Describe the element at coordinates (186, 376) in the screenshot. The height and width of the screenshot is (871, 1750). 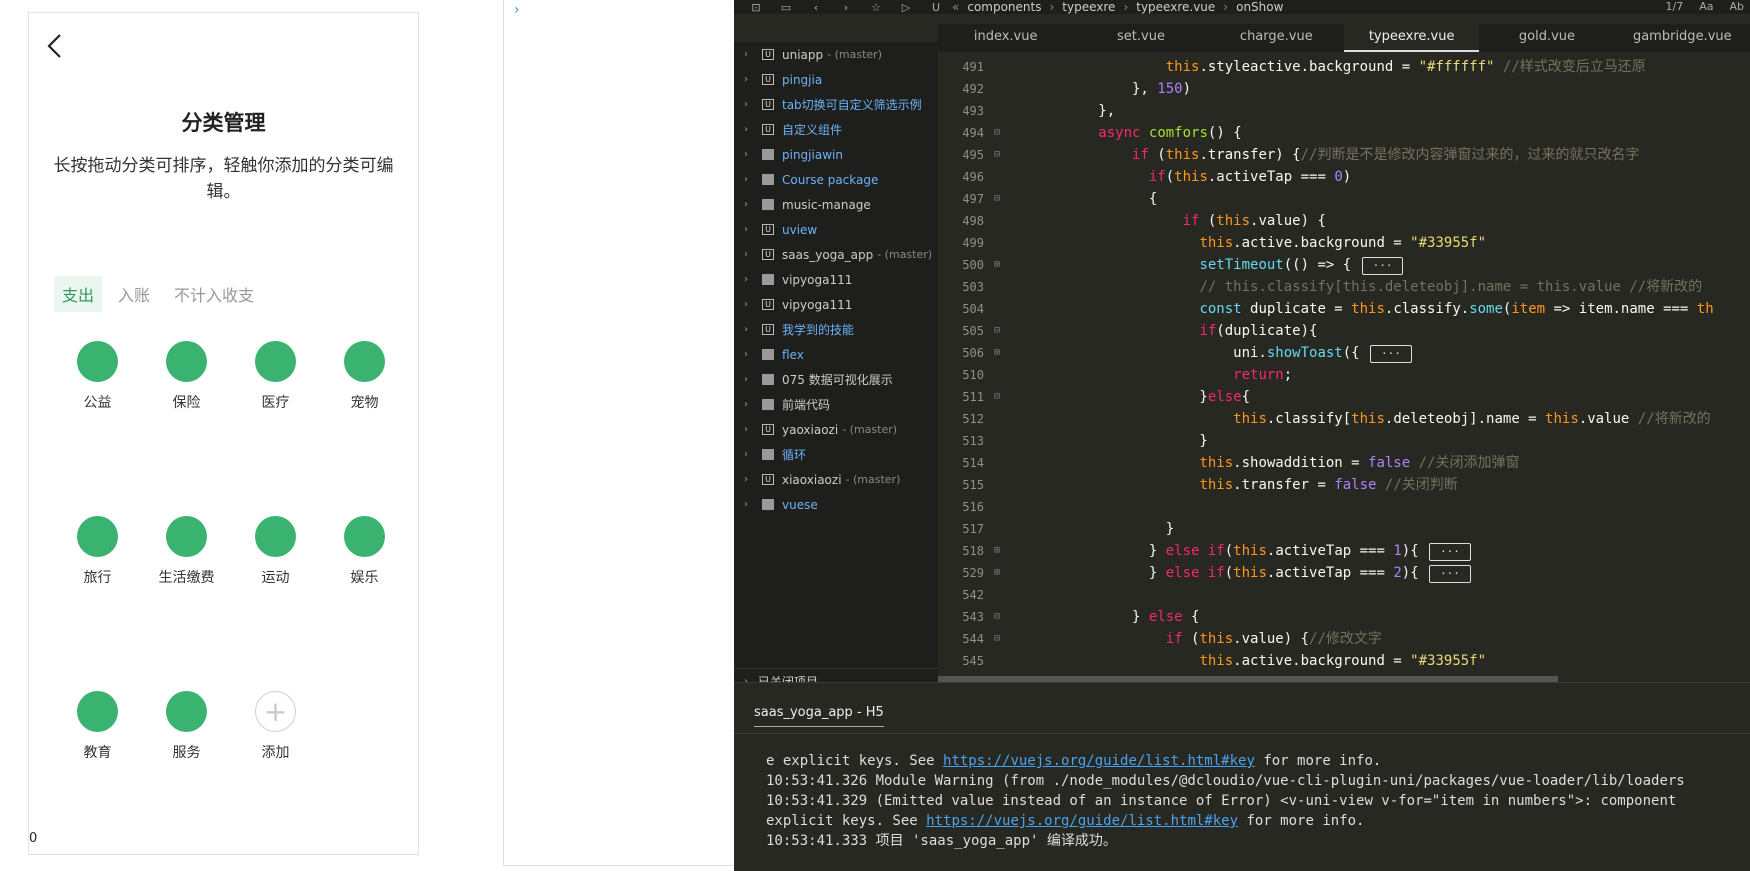
I see `category-item: 保险` at that location.